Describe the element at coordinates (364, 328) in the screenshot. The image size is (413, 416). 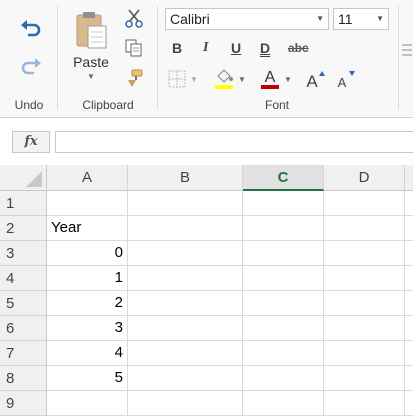
I see `cell-d6` at that location.